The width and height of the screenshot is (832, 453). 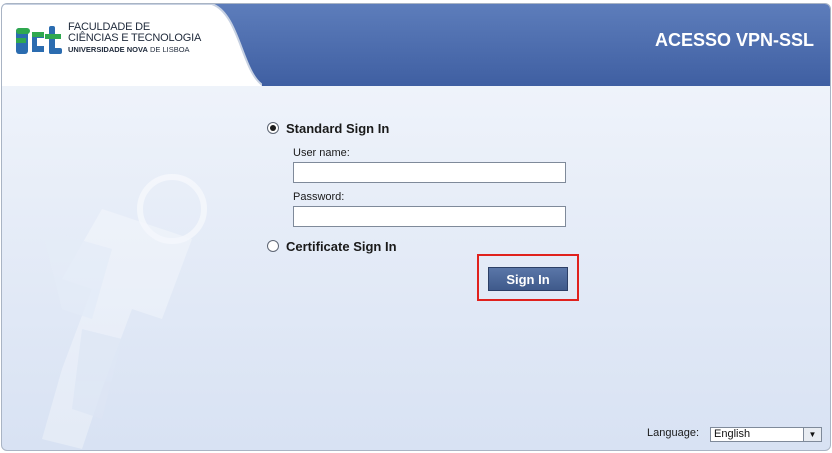 I want to click on logo-line-2: CIÊNCIAS E TECNOLOGIA, so click(x=135, y=38).